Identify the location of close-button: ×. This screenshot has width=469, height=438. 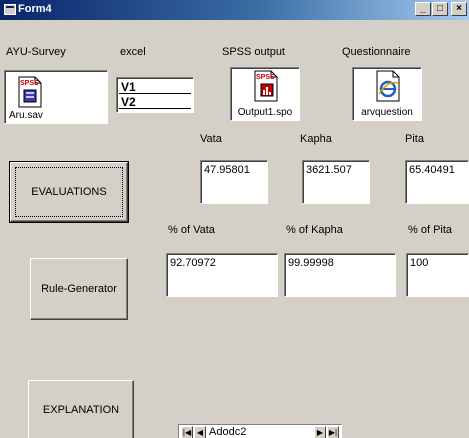
(459, 9).